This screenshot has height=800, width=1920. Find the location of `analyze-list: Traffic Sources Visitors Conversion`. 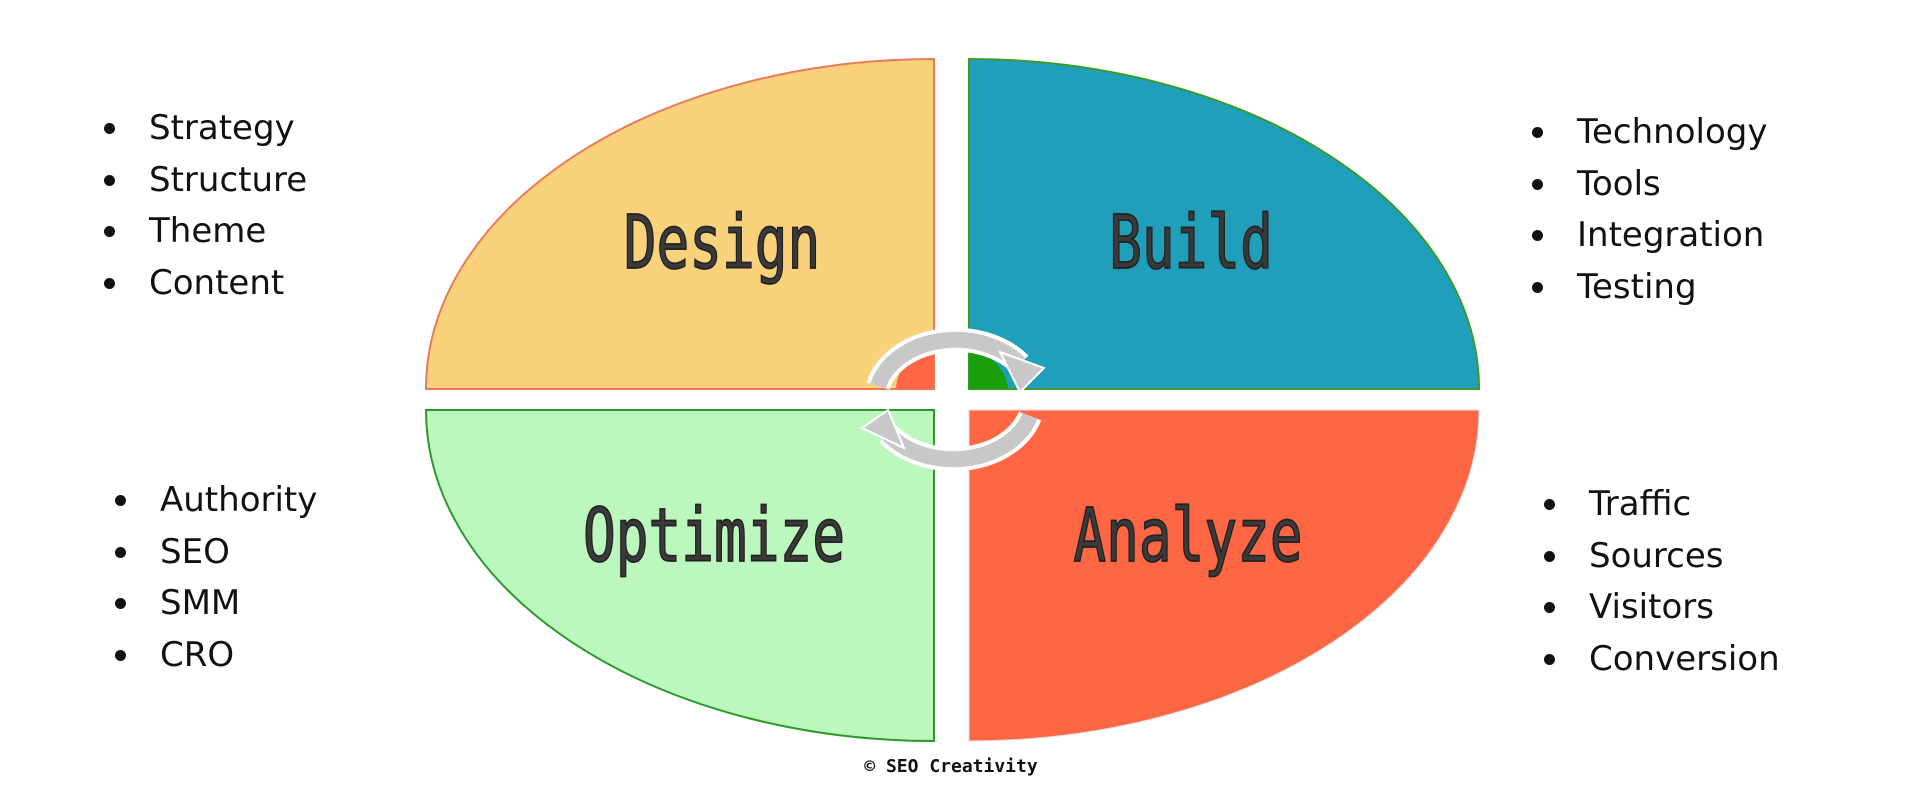

analyze-list: Traffic Sources Visitors Conversion is located at coordinates (1662, 587).